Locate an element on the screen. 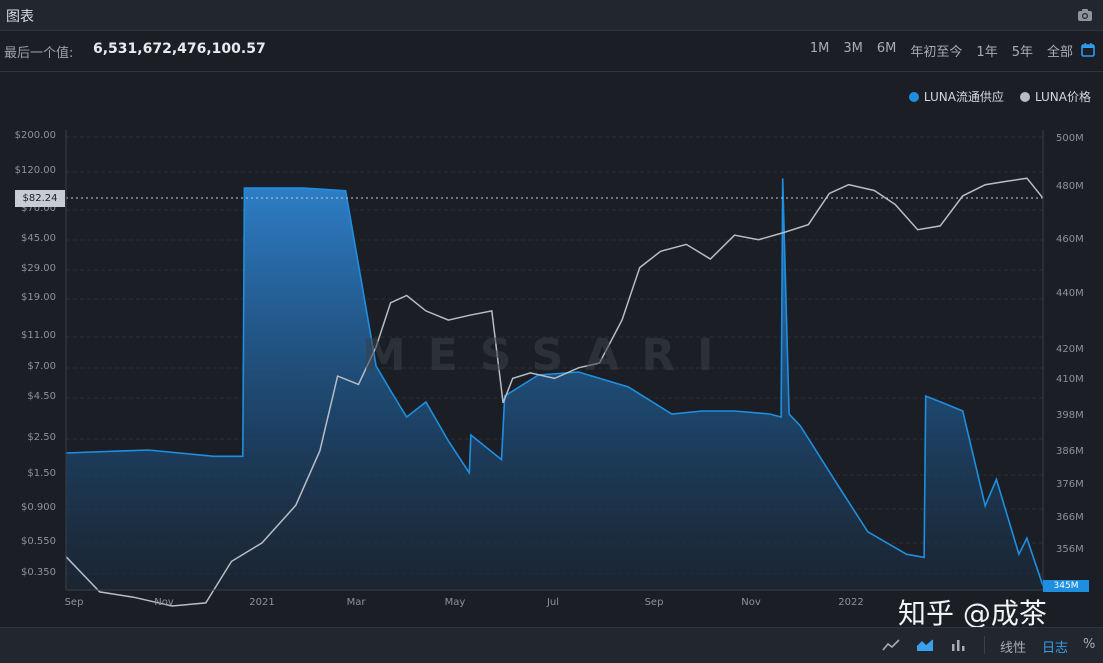 Image resolution: width=1103 pixels, height=663 pixels. left-axis-tick-label: $0.900 is located at coordinates (38, 507).